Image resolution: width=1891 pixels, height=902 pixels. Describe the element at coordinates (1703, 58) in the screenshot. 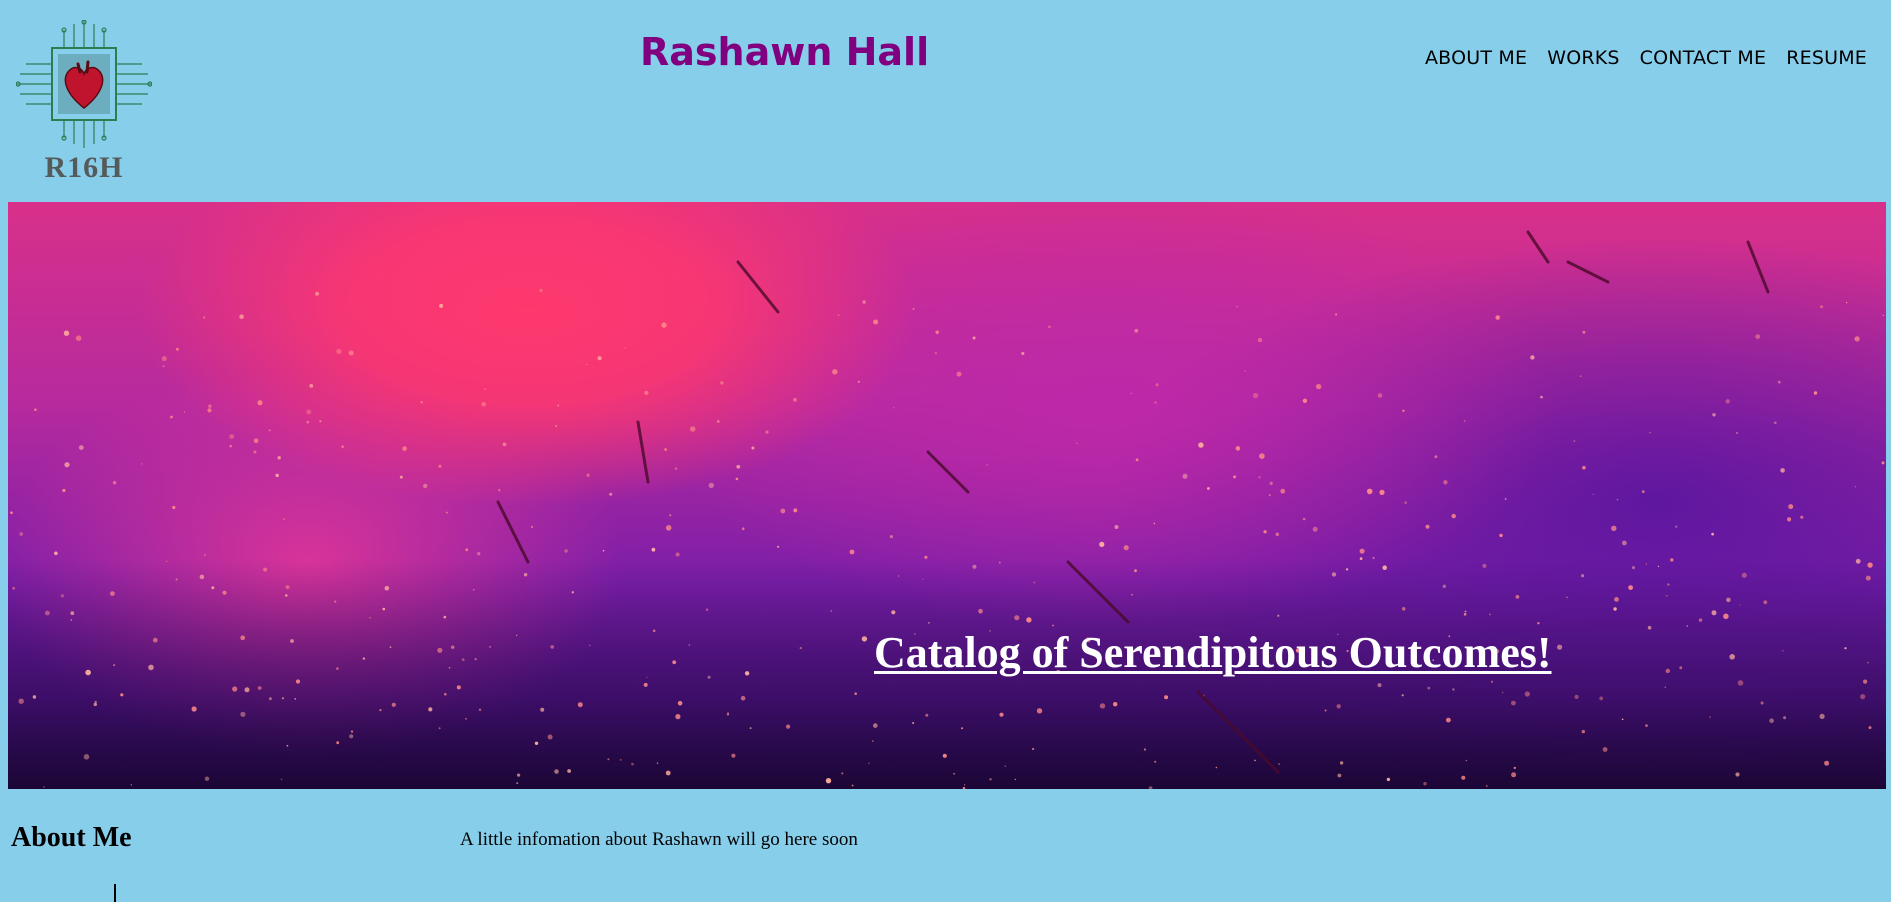

I see `nav-contact-me: CONTACT ME` at that location.